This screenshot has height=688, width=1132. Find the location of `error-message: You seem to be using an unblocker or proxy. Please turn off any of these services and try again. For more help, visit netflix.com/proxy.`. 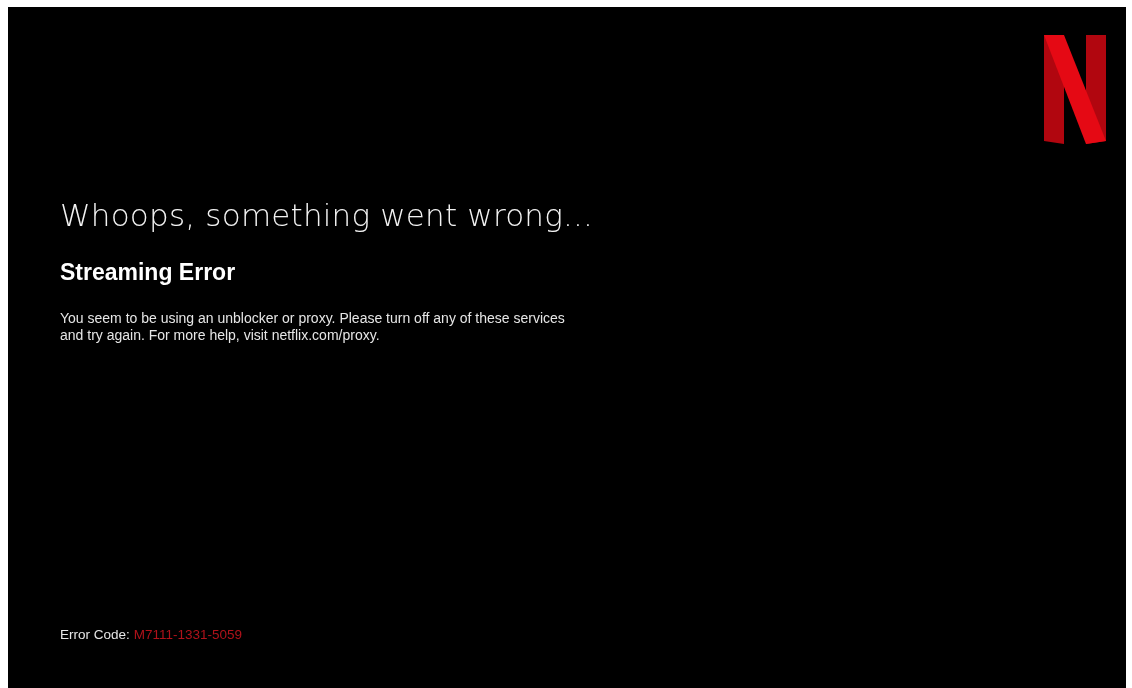

error-message: You seem to be using an unblocker or proxy. Please turn off any of these services and try again. For more help, visit netflix.com/proxy. is located at coordinates (313, 327).